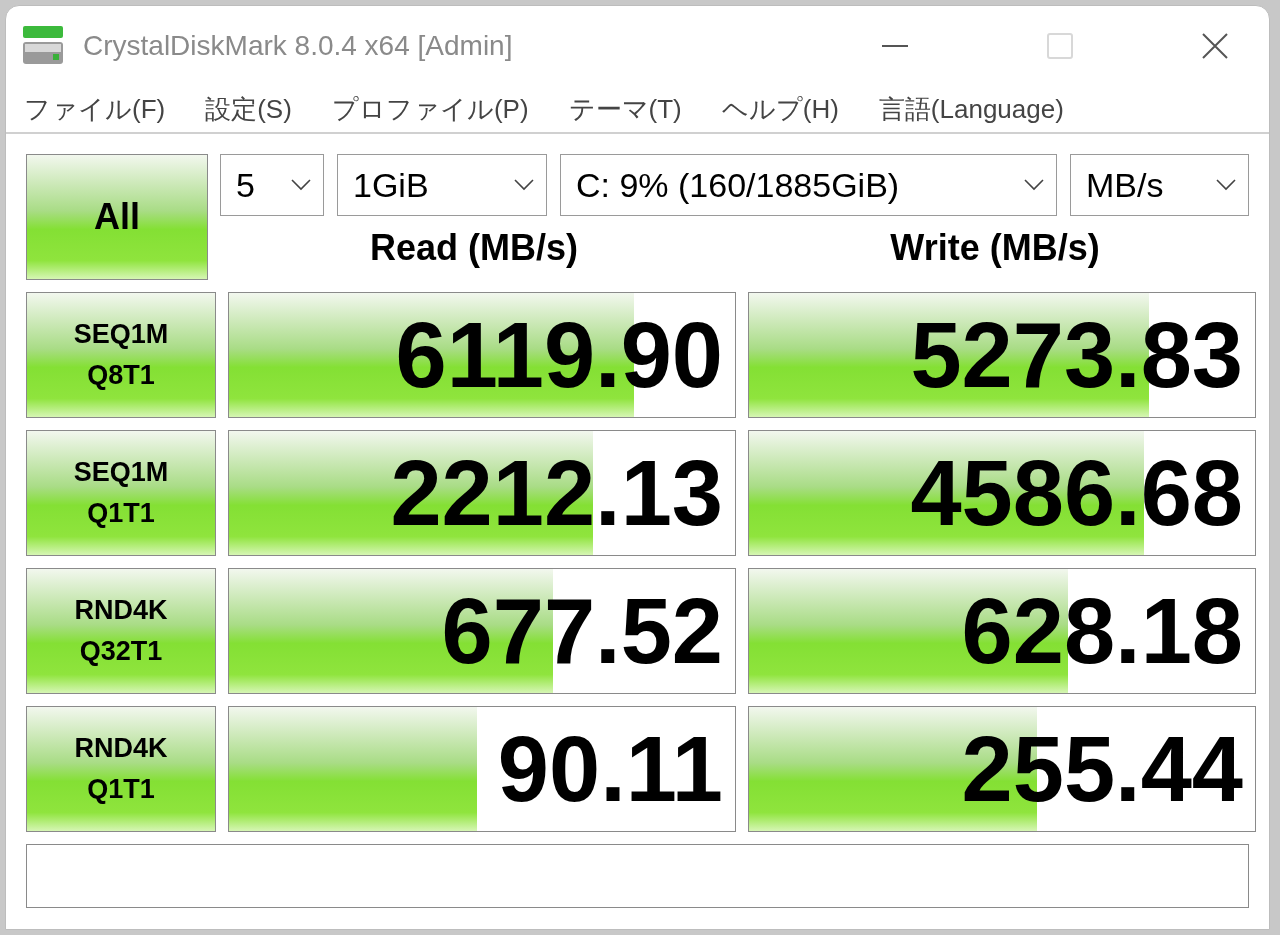 The height and width of the screenshot is (935, 1280). I want to click on dropdown: MB/s, so click(1159, 185).